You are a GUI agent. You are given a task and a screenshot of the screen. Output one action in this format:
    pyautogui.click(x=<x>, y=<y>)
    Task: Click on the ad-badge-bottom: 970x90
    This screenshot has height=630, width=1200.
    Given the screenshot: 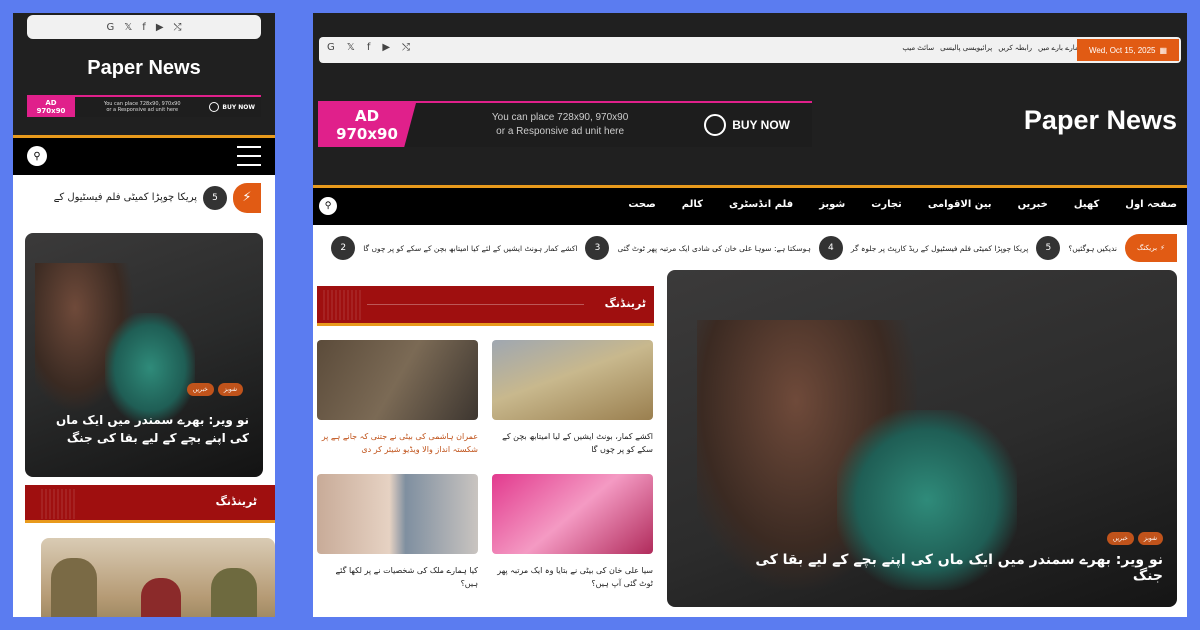 What is the action you would take?
    pyautogui.click(x=51, y=111)
    